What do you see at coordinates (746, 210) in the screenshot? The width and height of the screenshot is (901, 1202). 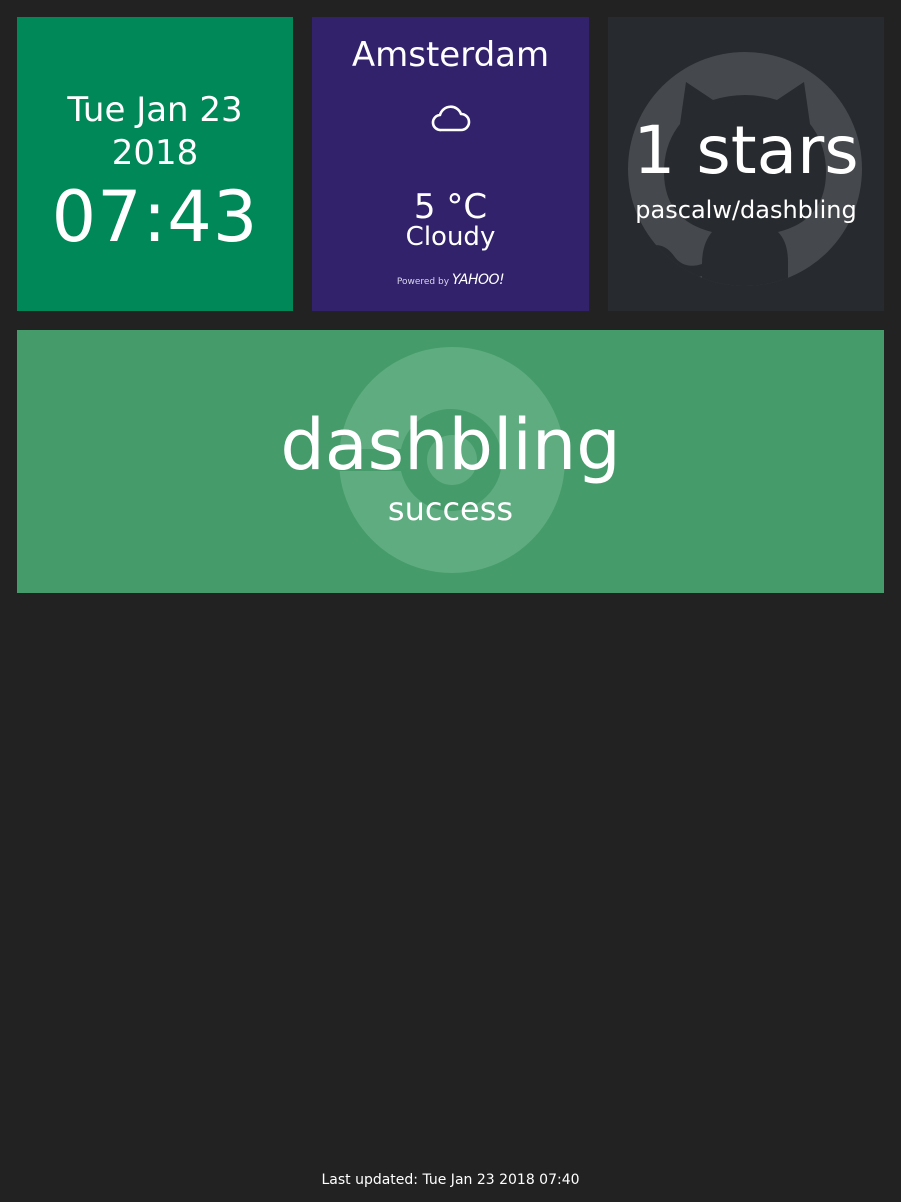 I see `github-repo-name: pascalw/dashbling` at bounding box center [746, 210].